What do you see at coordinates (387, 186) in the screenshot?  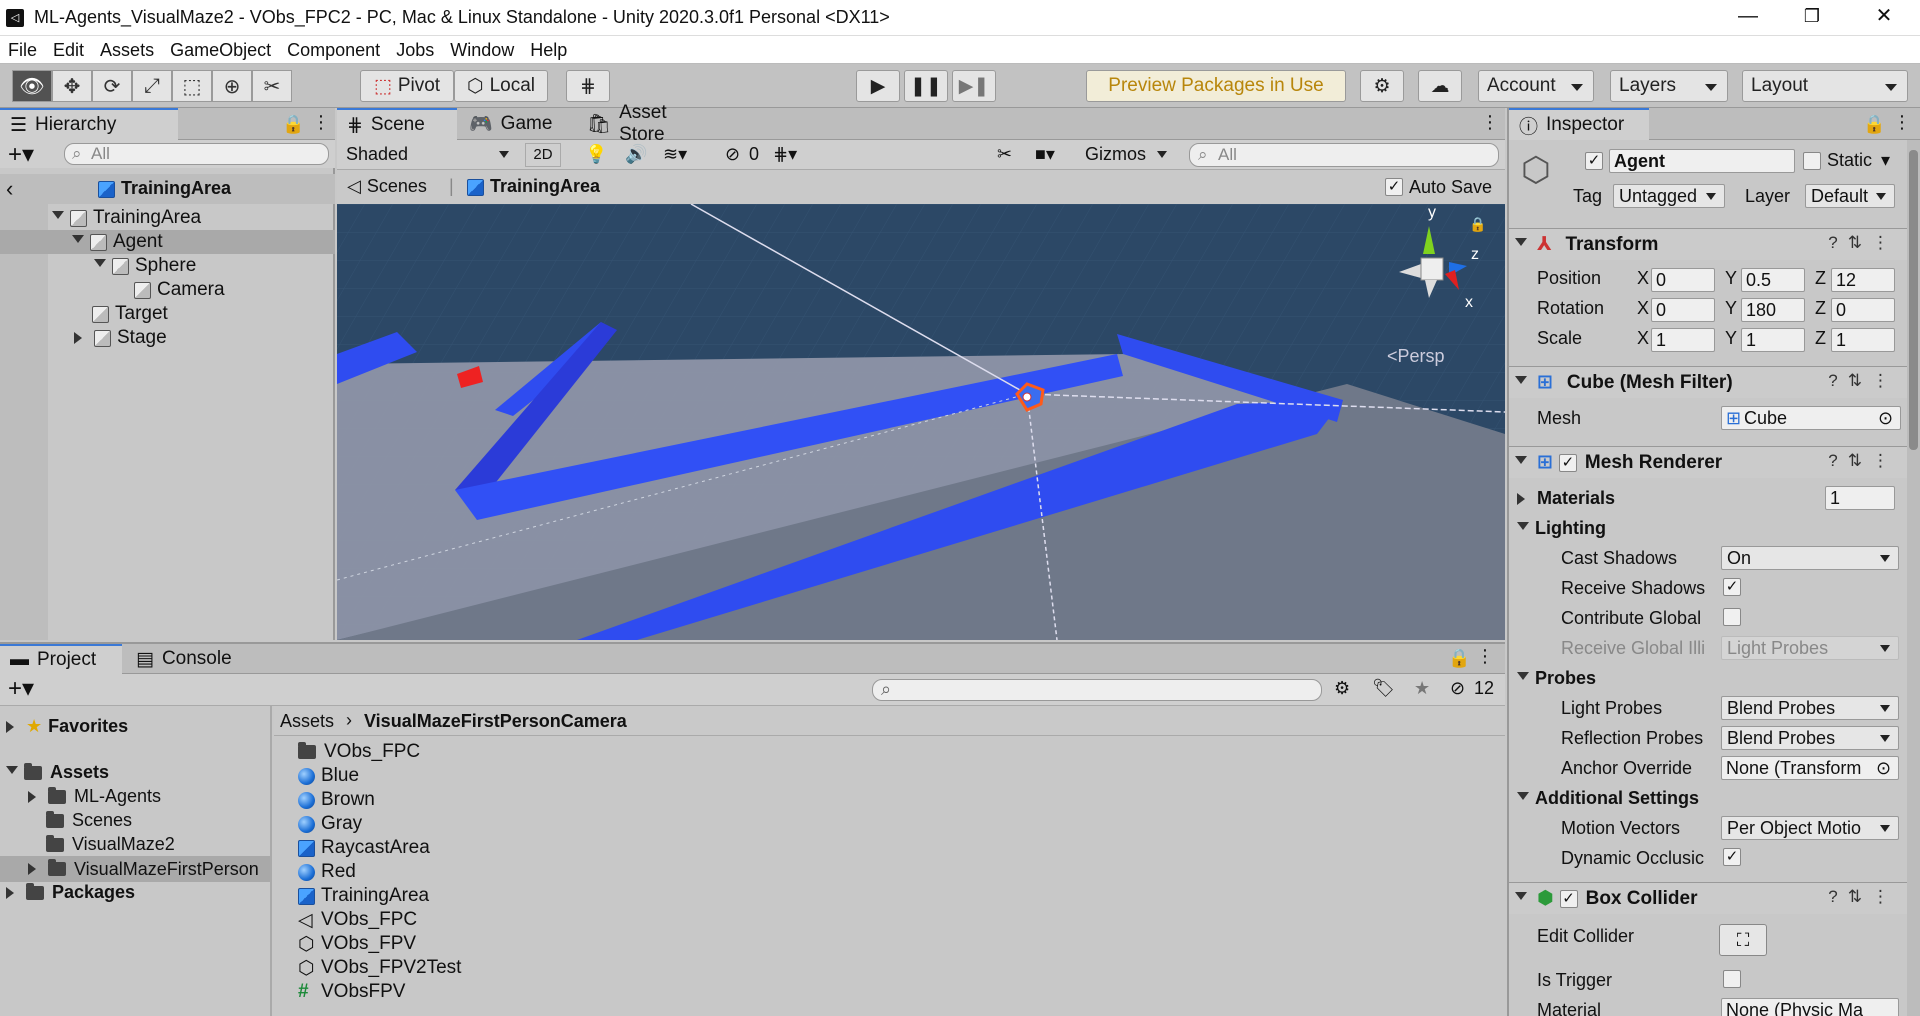 I see `scenes-breadcrumb: ◁ Scenes` at bounding box center [387, 186].